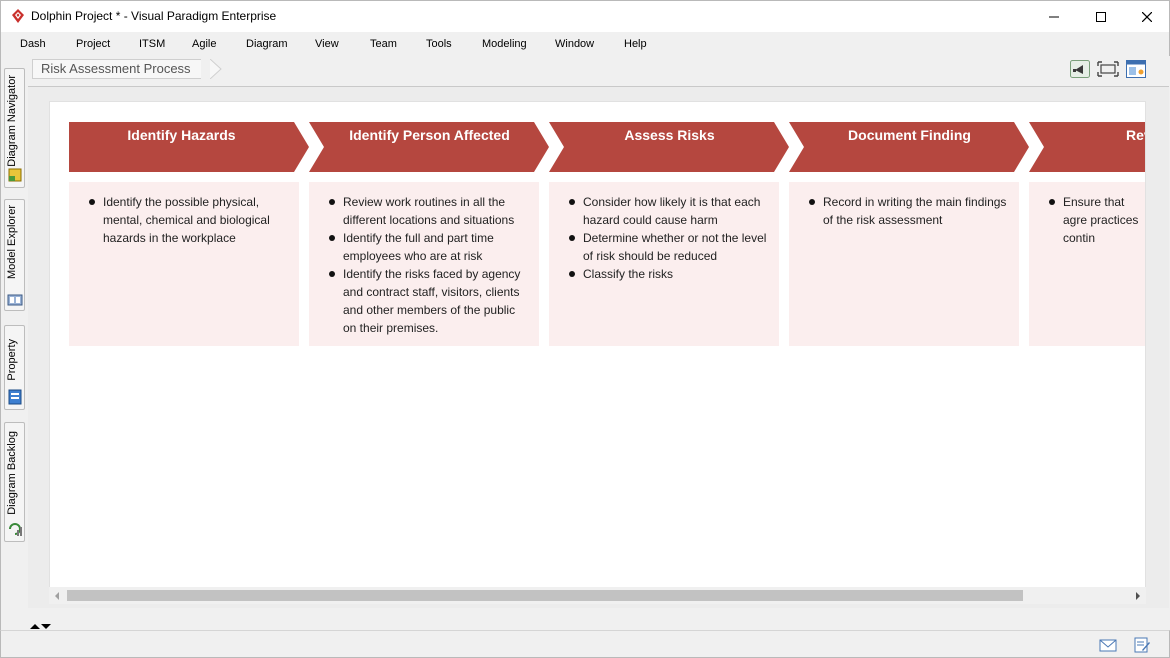  Describe the element at coordinates (12, 242) in the screenshot. I see `tab-model-explorer-label: Model Explorer` at that location.